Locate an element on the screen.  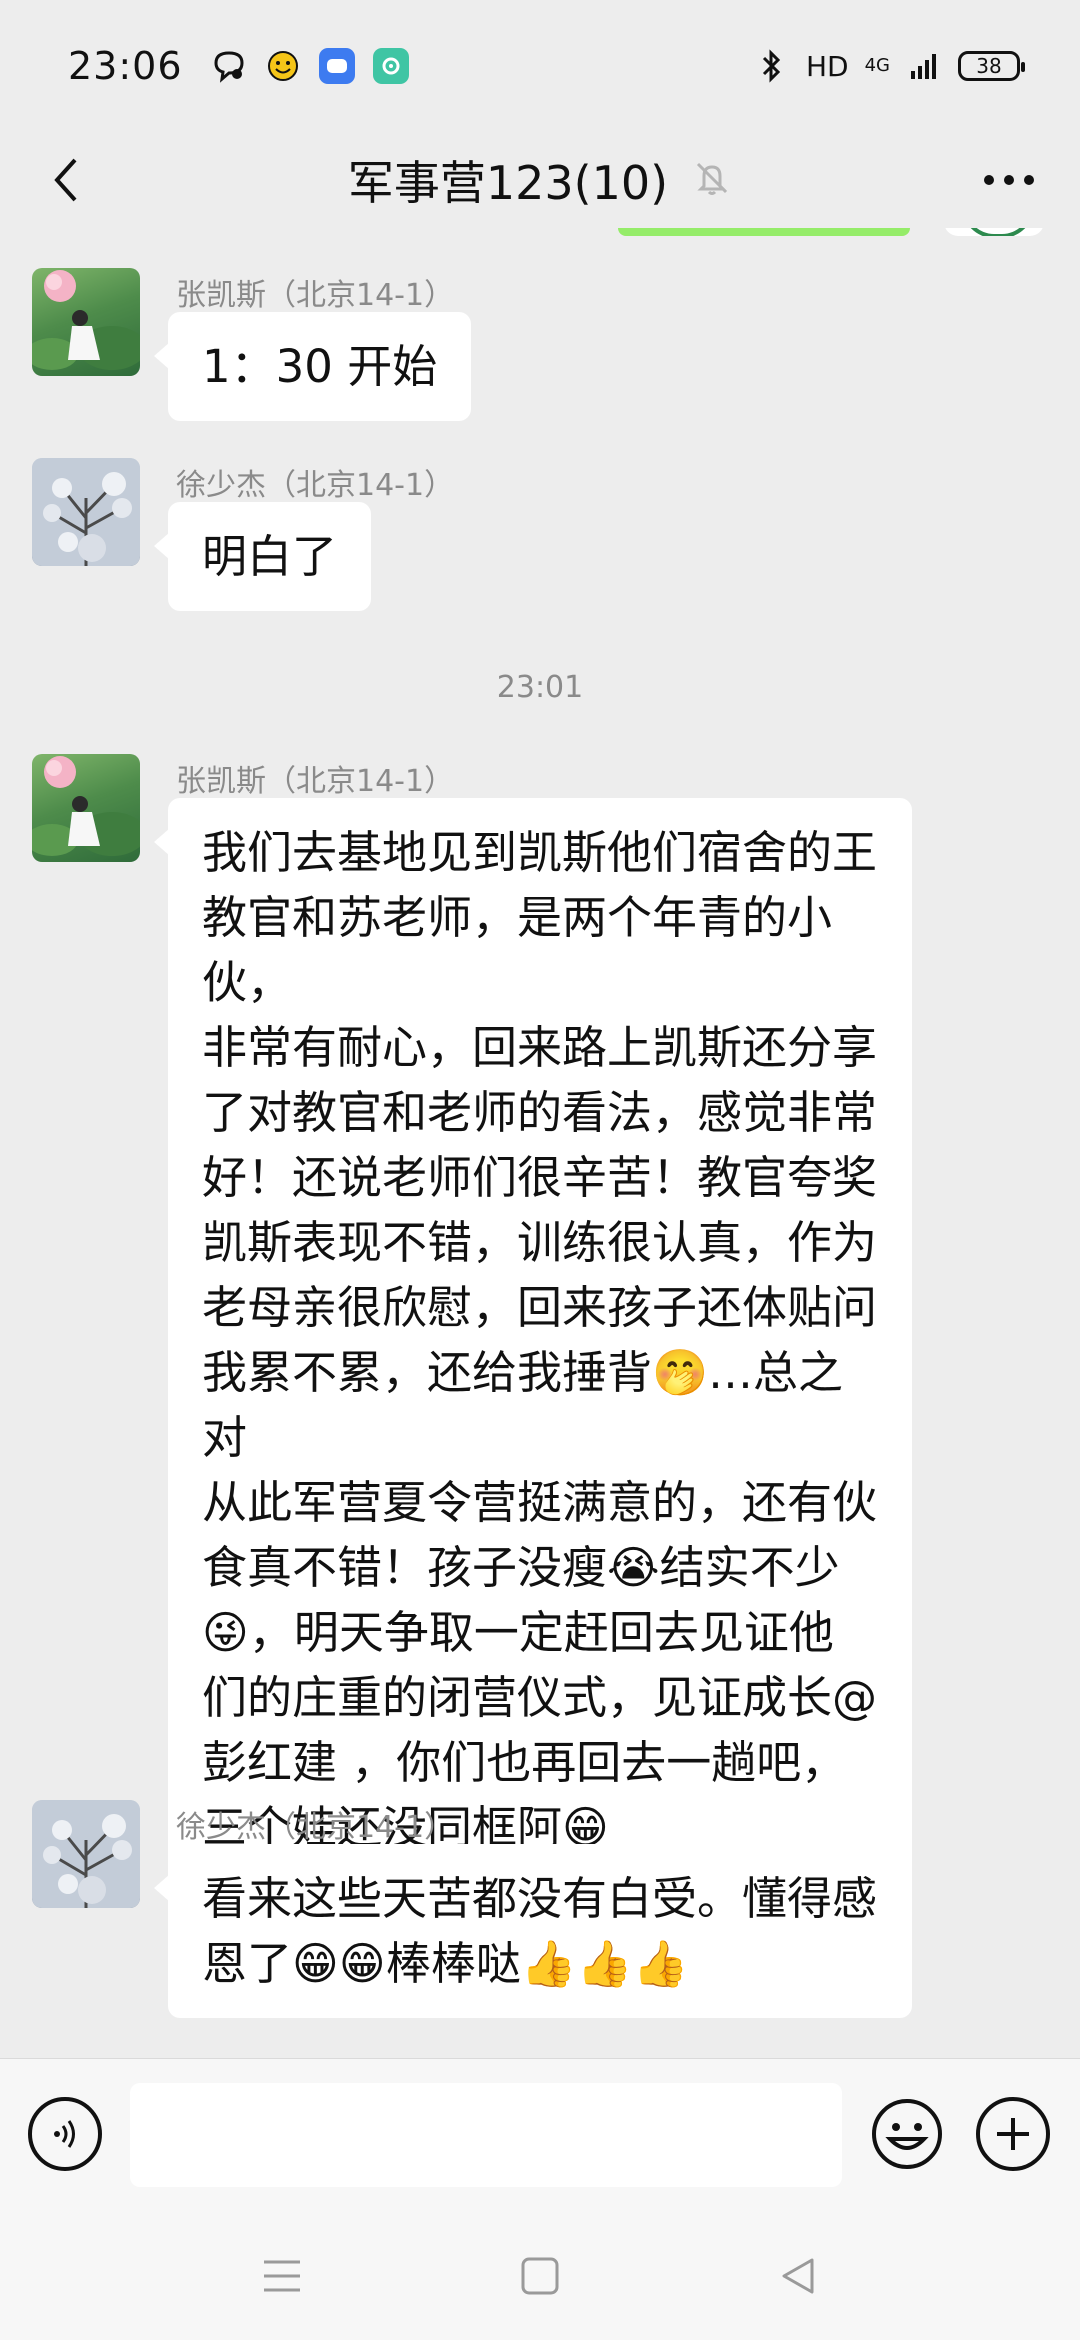
chevron-left-icon is located at coordinates (65, 180).